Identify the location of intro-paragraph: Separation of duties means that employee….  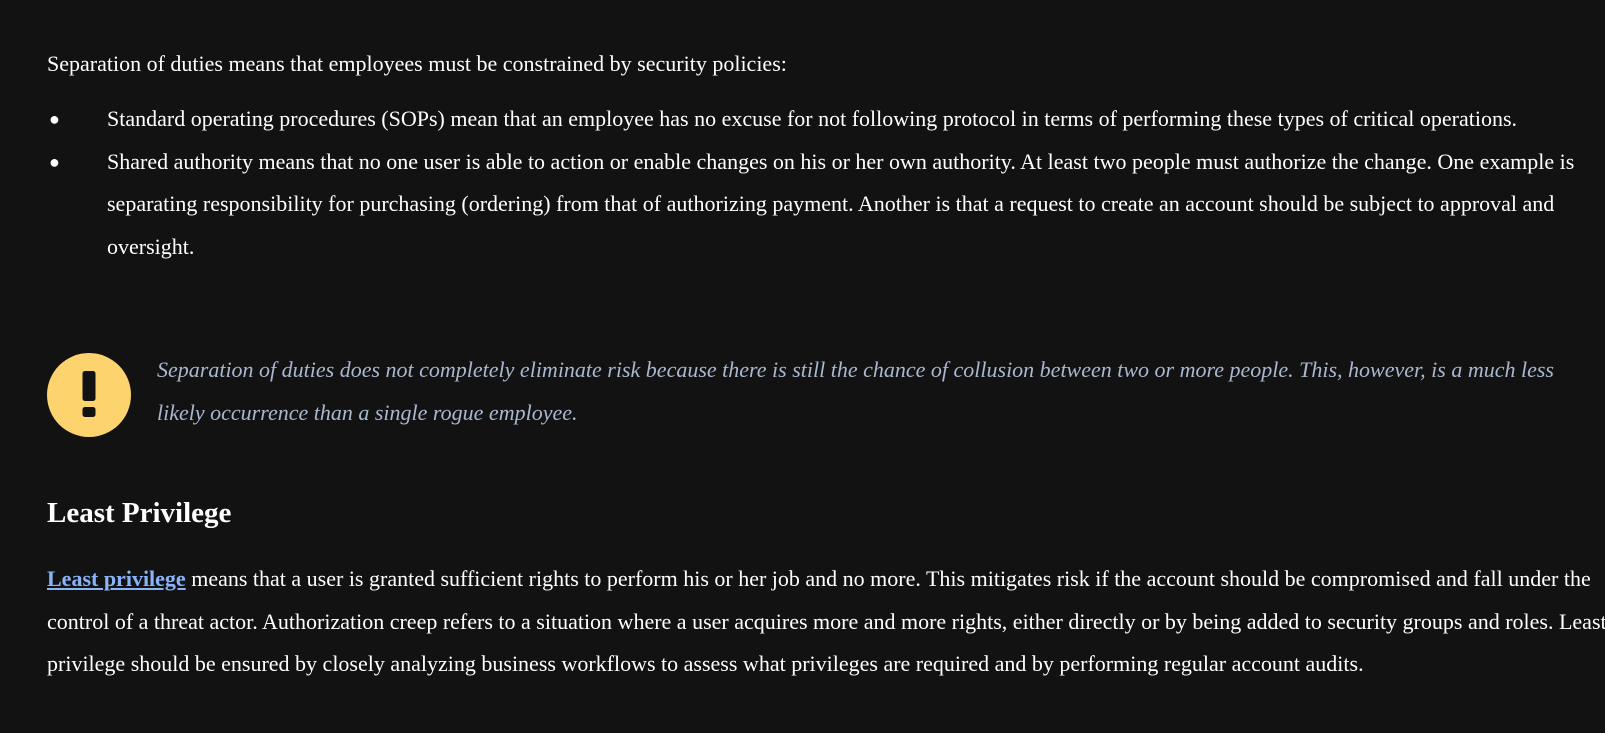
(417, 63).